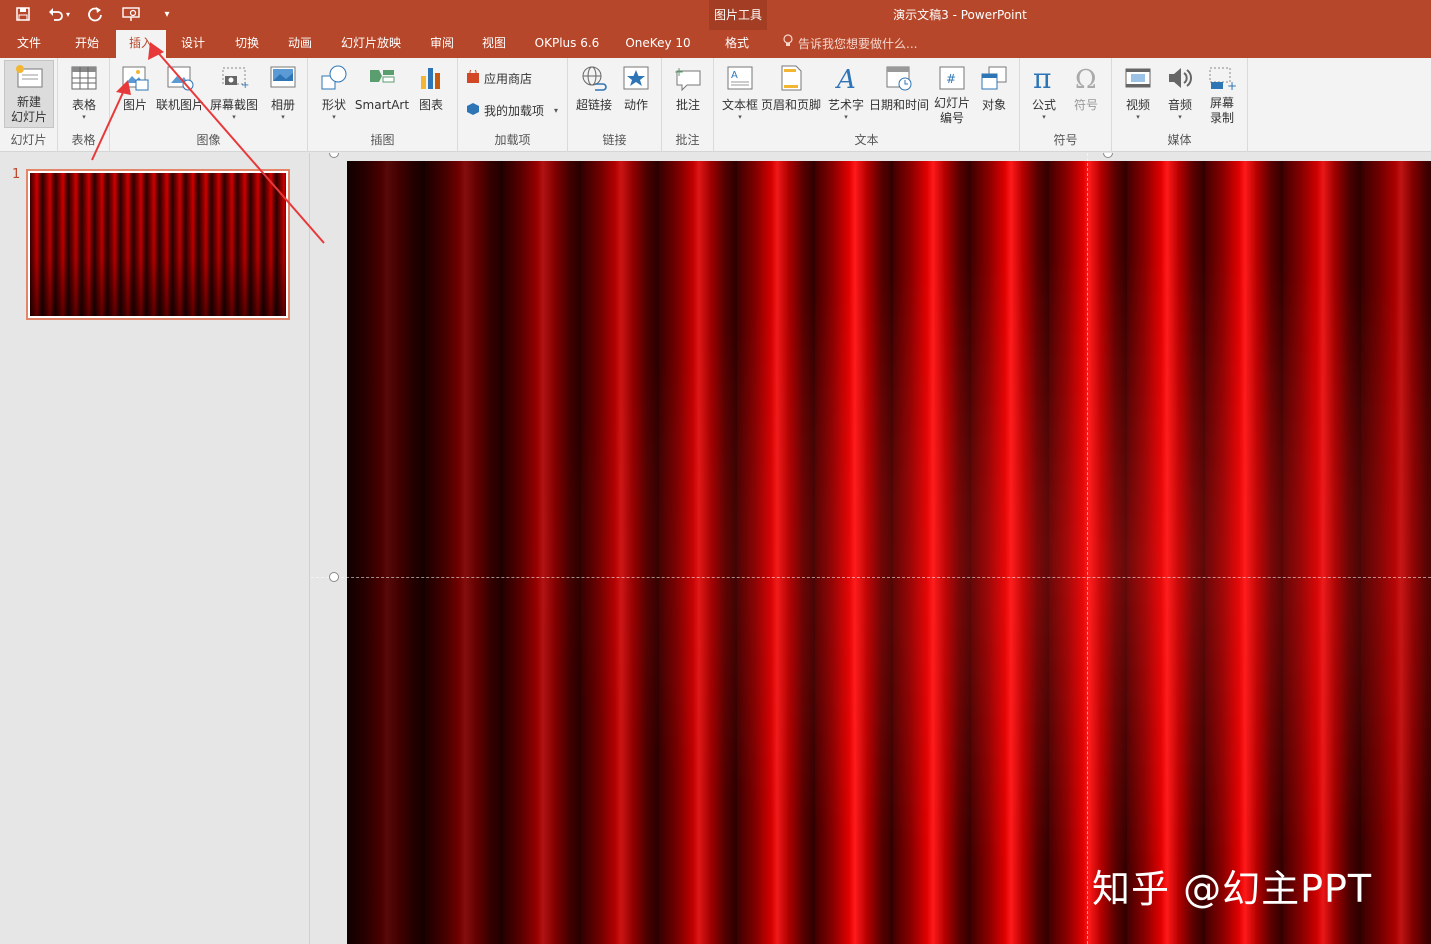 This screenshot has height=944, width=1431. What do you see at coordinates (494, 44) in the screenshot?
I see `tab-view: 视图` at bounding box center [494, 44].